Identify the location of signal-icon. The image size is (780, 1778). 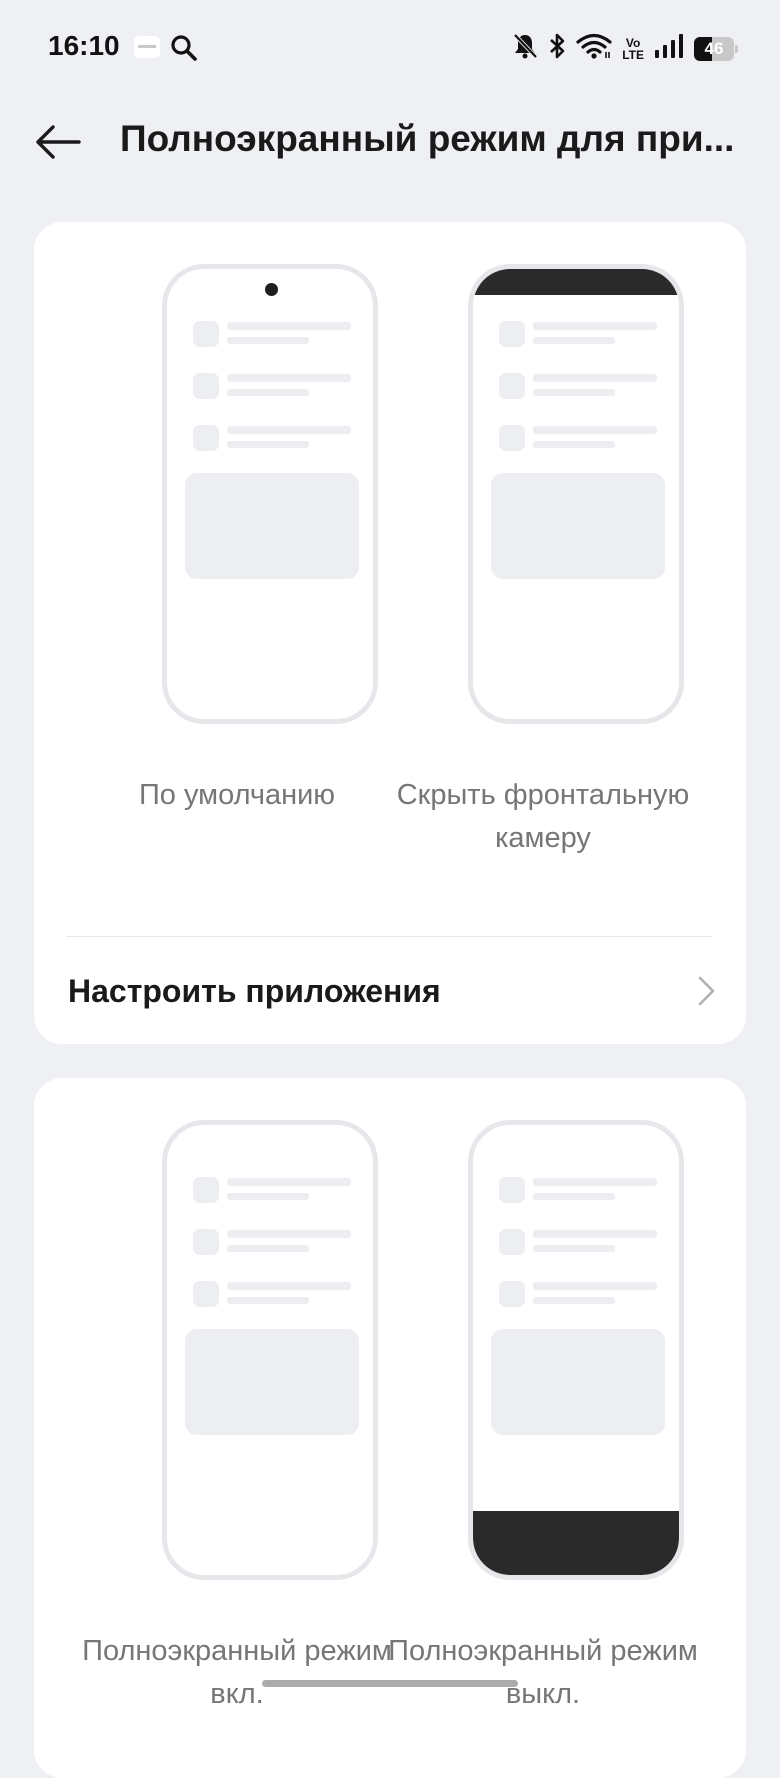
(669, 48).